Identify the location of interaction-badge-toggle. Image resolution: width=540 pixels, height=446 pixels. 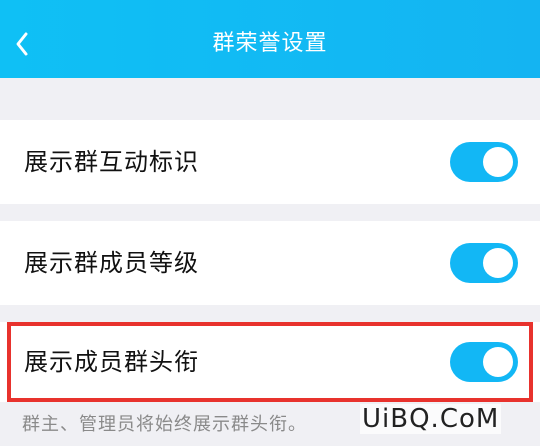
(484, 162).